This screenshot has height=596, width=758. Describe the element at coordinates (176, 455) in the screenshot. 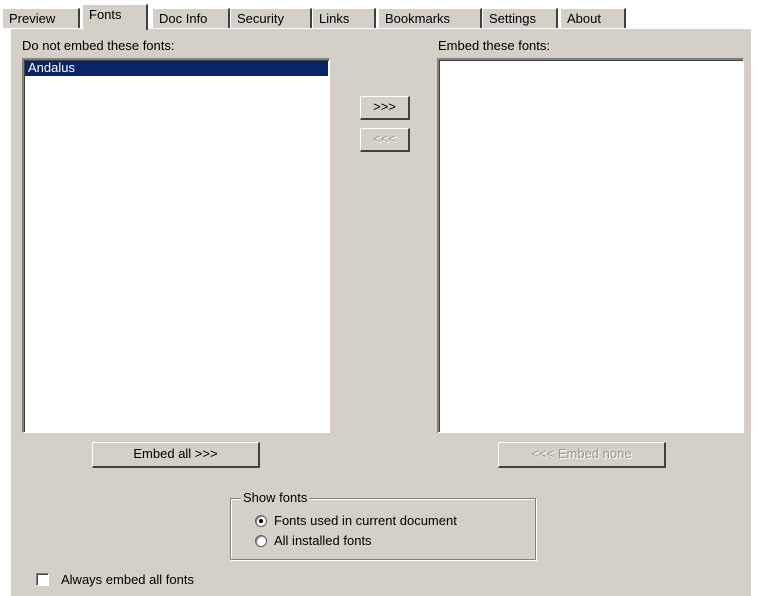

I see `embed-all-button: Embed all >>>` at that location.